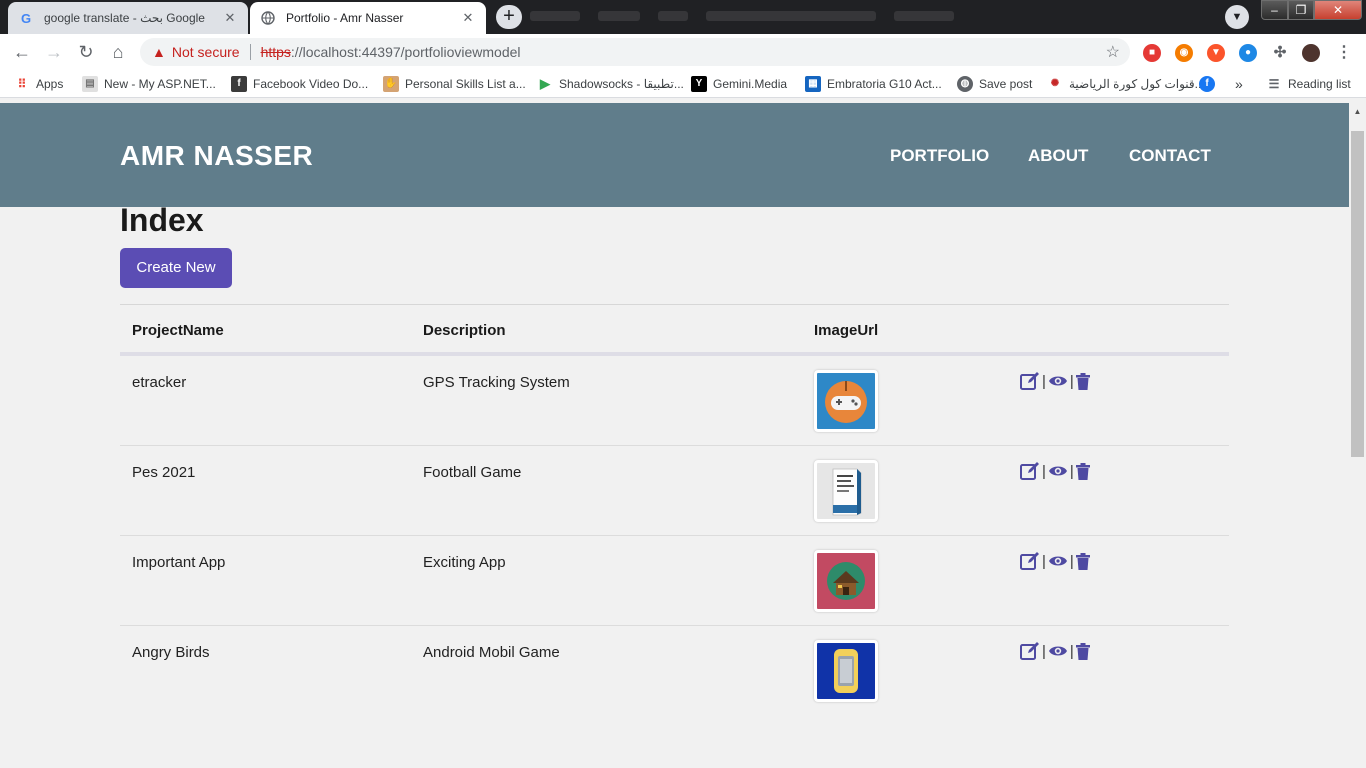 Image resolution: width=1366 pixels, height=768 pixels. I want to click on bookmarks-overflow-chevron: », so click(1239, 84).